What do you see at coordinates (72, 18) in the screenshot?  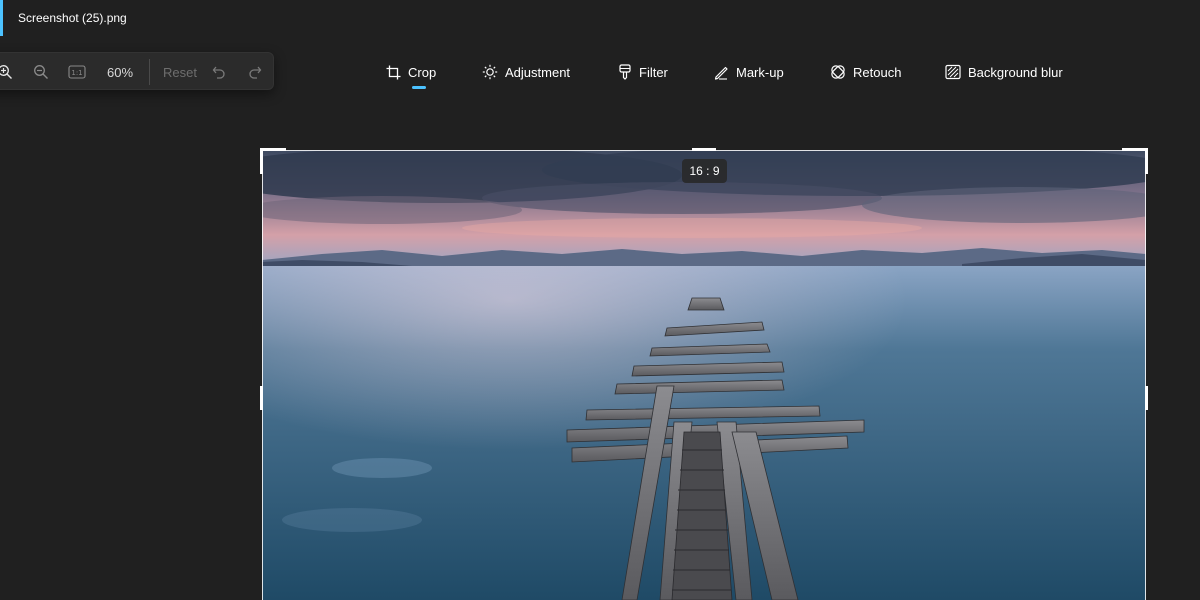 I see `file-title: Screenshot (25).png` at bounding box center [72, 18].